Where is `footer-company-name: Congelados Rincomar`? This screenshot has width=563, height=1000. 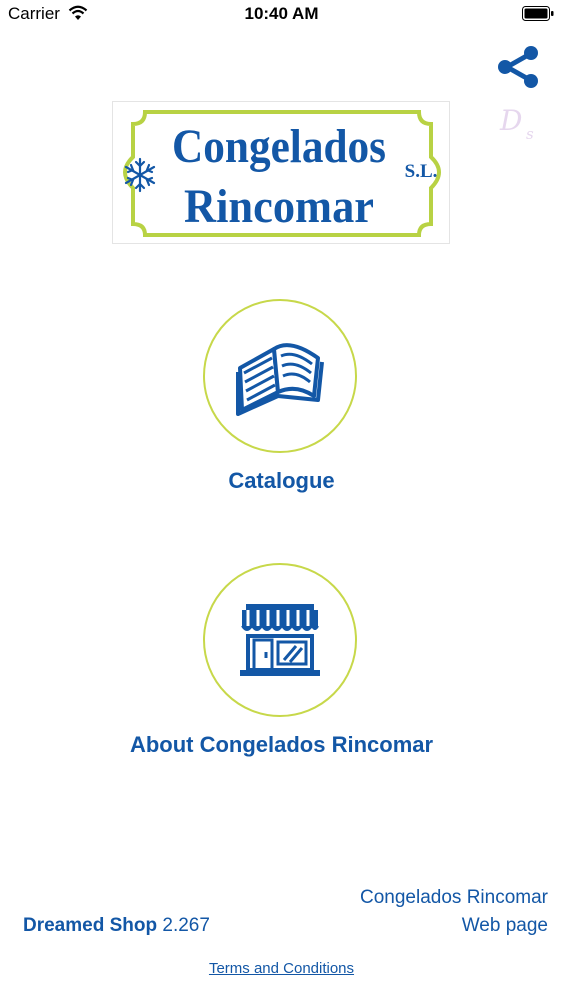
footer-company-name: Congelados Rincomar is located at coordinates (454, 897).